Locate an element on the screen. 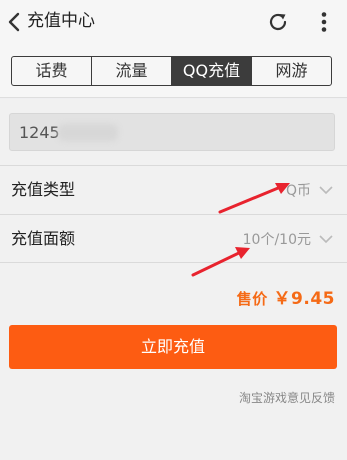 This screenshot has width=347, height=460. refresh-icon is located at coordinates (278, 22).